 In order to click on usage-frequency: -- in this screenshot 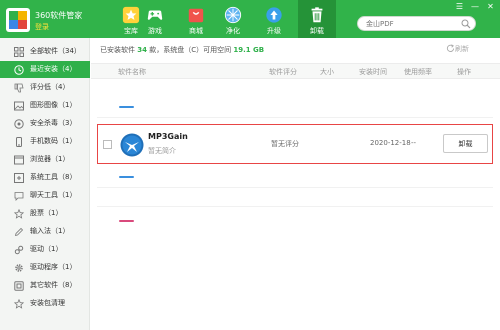, I will do `click(414, 143)`.